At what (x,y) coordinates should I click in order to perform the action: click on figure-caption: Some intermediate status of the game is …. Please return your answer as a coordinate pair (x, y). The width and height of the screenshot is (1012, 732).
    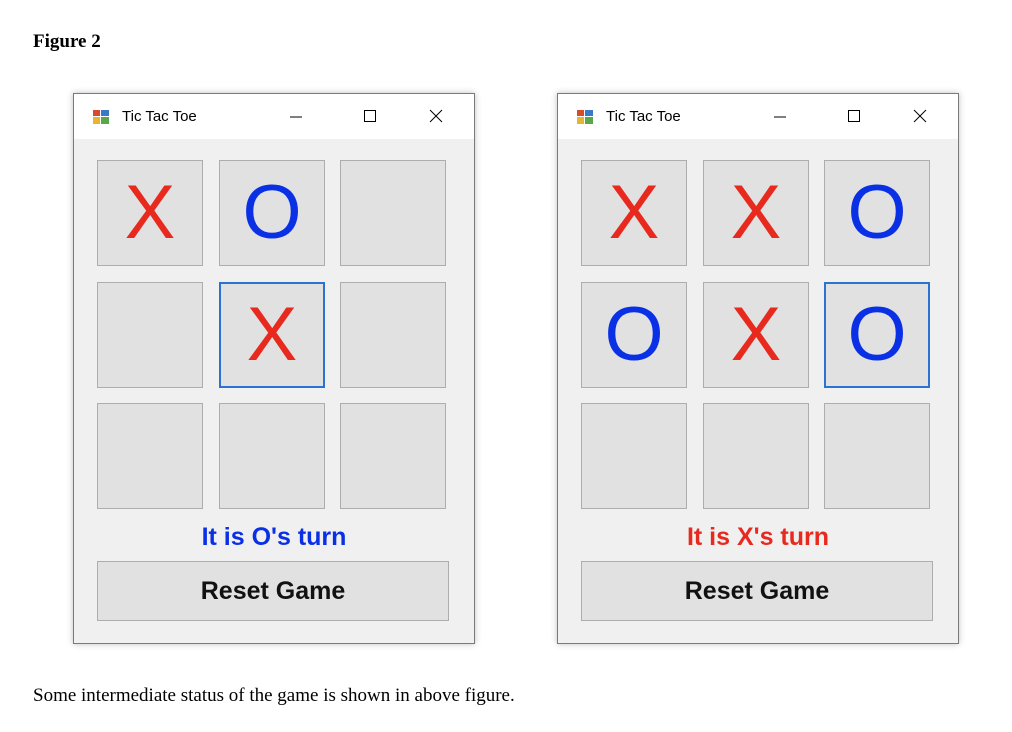
    Looking at the image, I should click on (274, 695).